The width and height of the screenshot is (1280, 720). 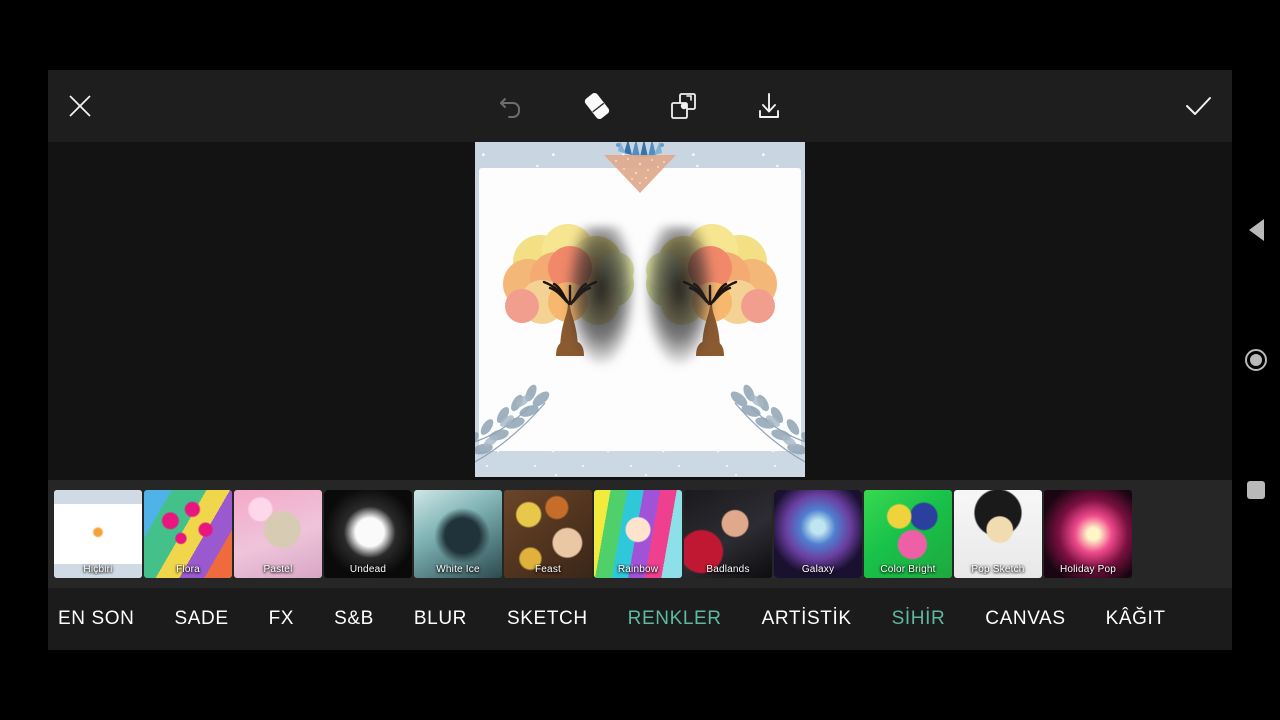 What do you see at coordinates (601, 296) in the screenshot?
I see `tree-shadow-left` at bounding box center [601, 296].